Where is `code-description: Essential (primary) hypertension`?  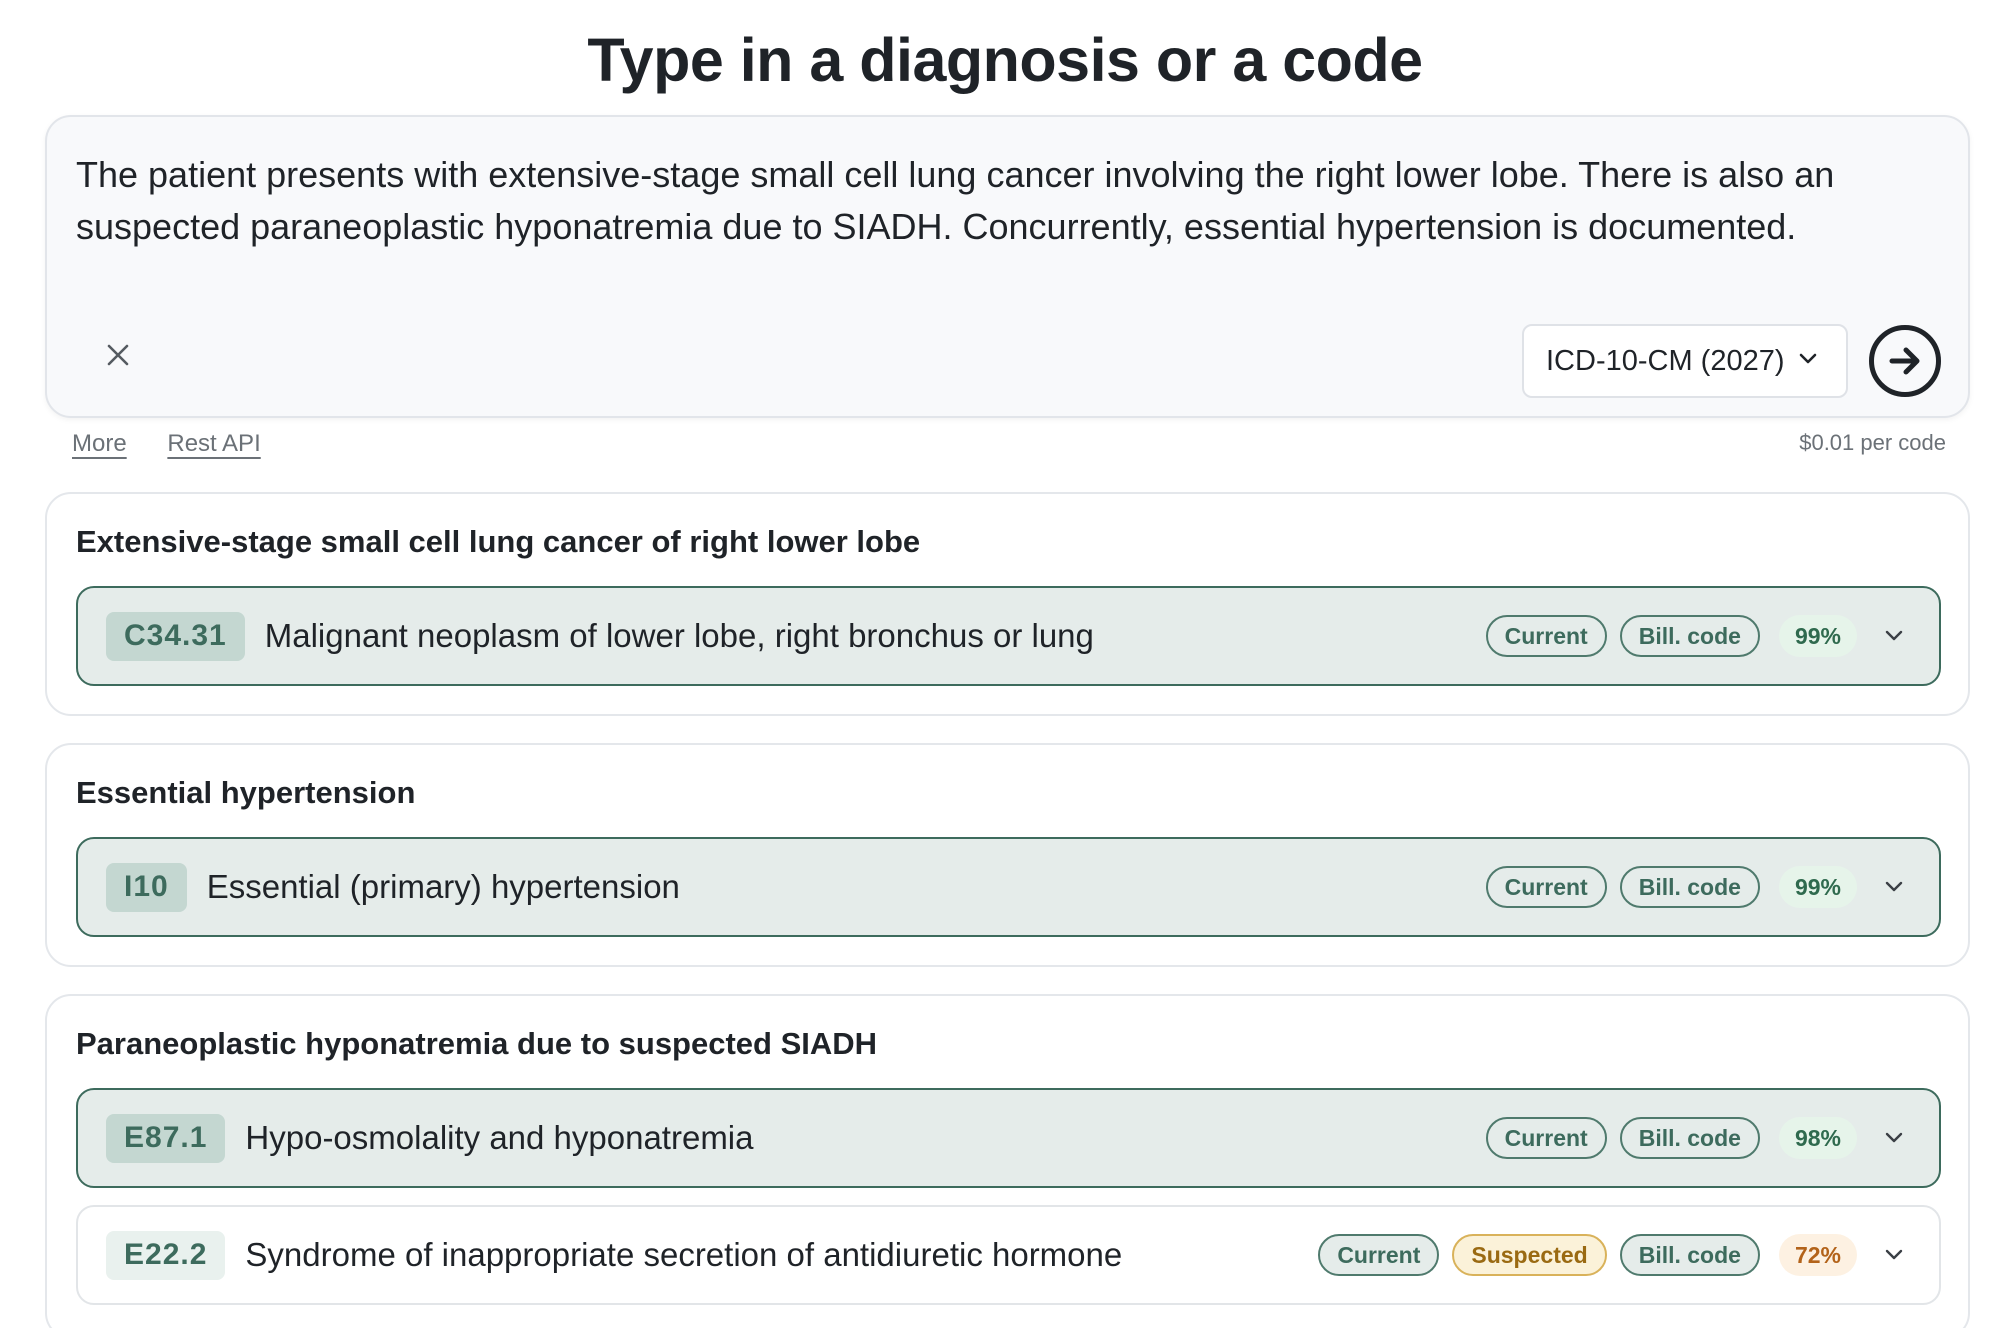 code-description: Essential (primary) hypertension is located at coordinates (443, 886).